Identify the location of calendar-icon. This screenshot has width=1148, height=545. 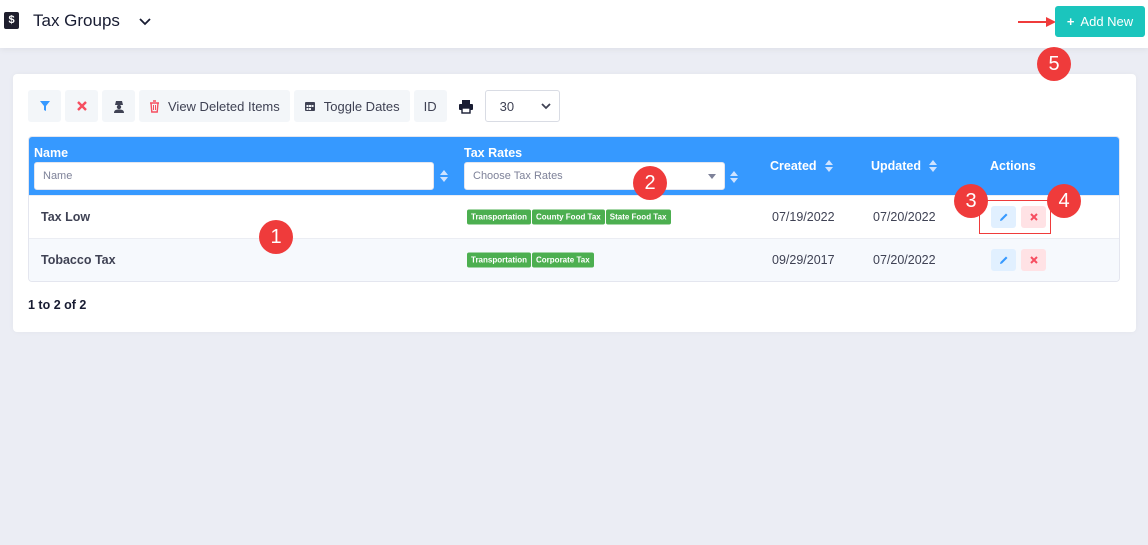
(309, 106).